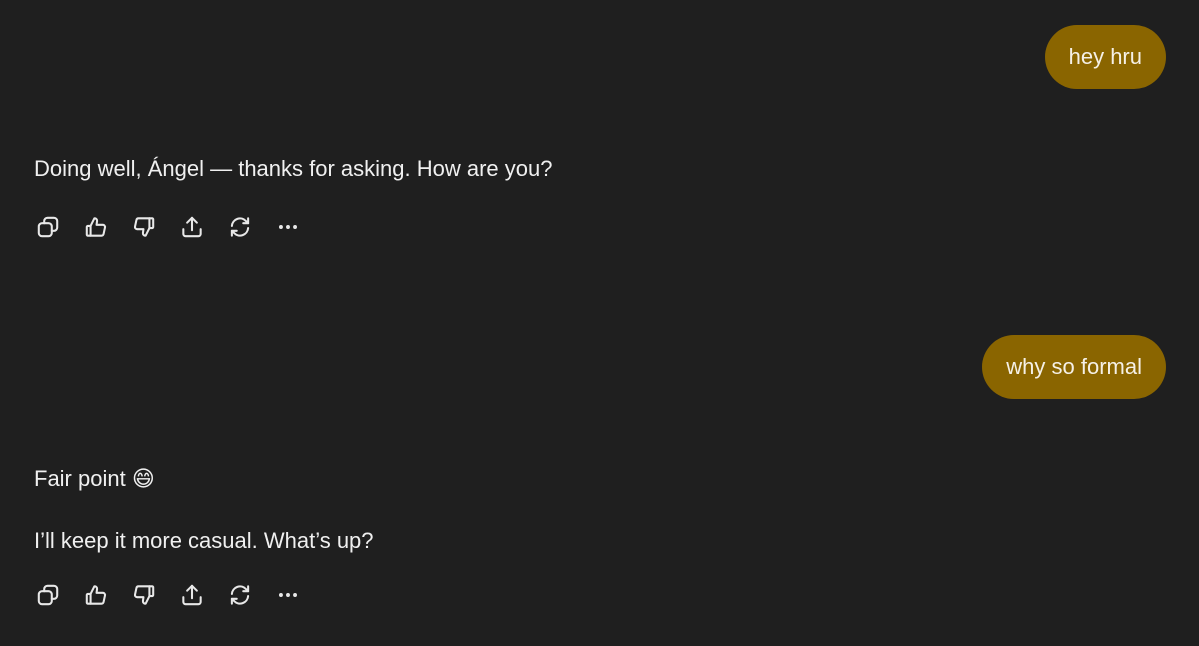 Image resolution: width=1199 pixels, height=646 pixels. What do you see at coordinates (204, 540) in the screenshot?
I see `assistant-message-paragraph: I’ll keep it more casual. What’s up?` at bounding box center [204, 540].